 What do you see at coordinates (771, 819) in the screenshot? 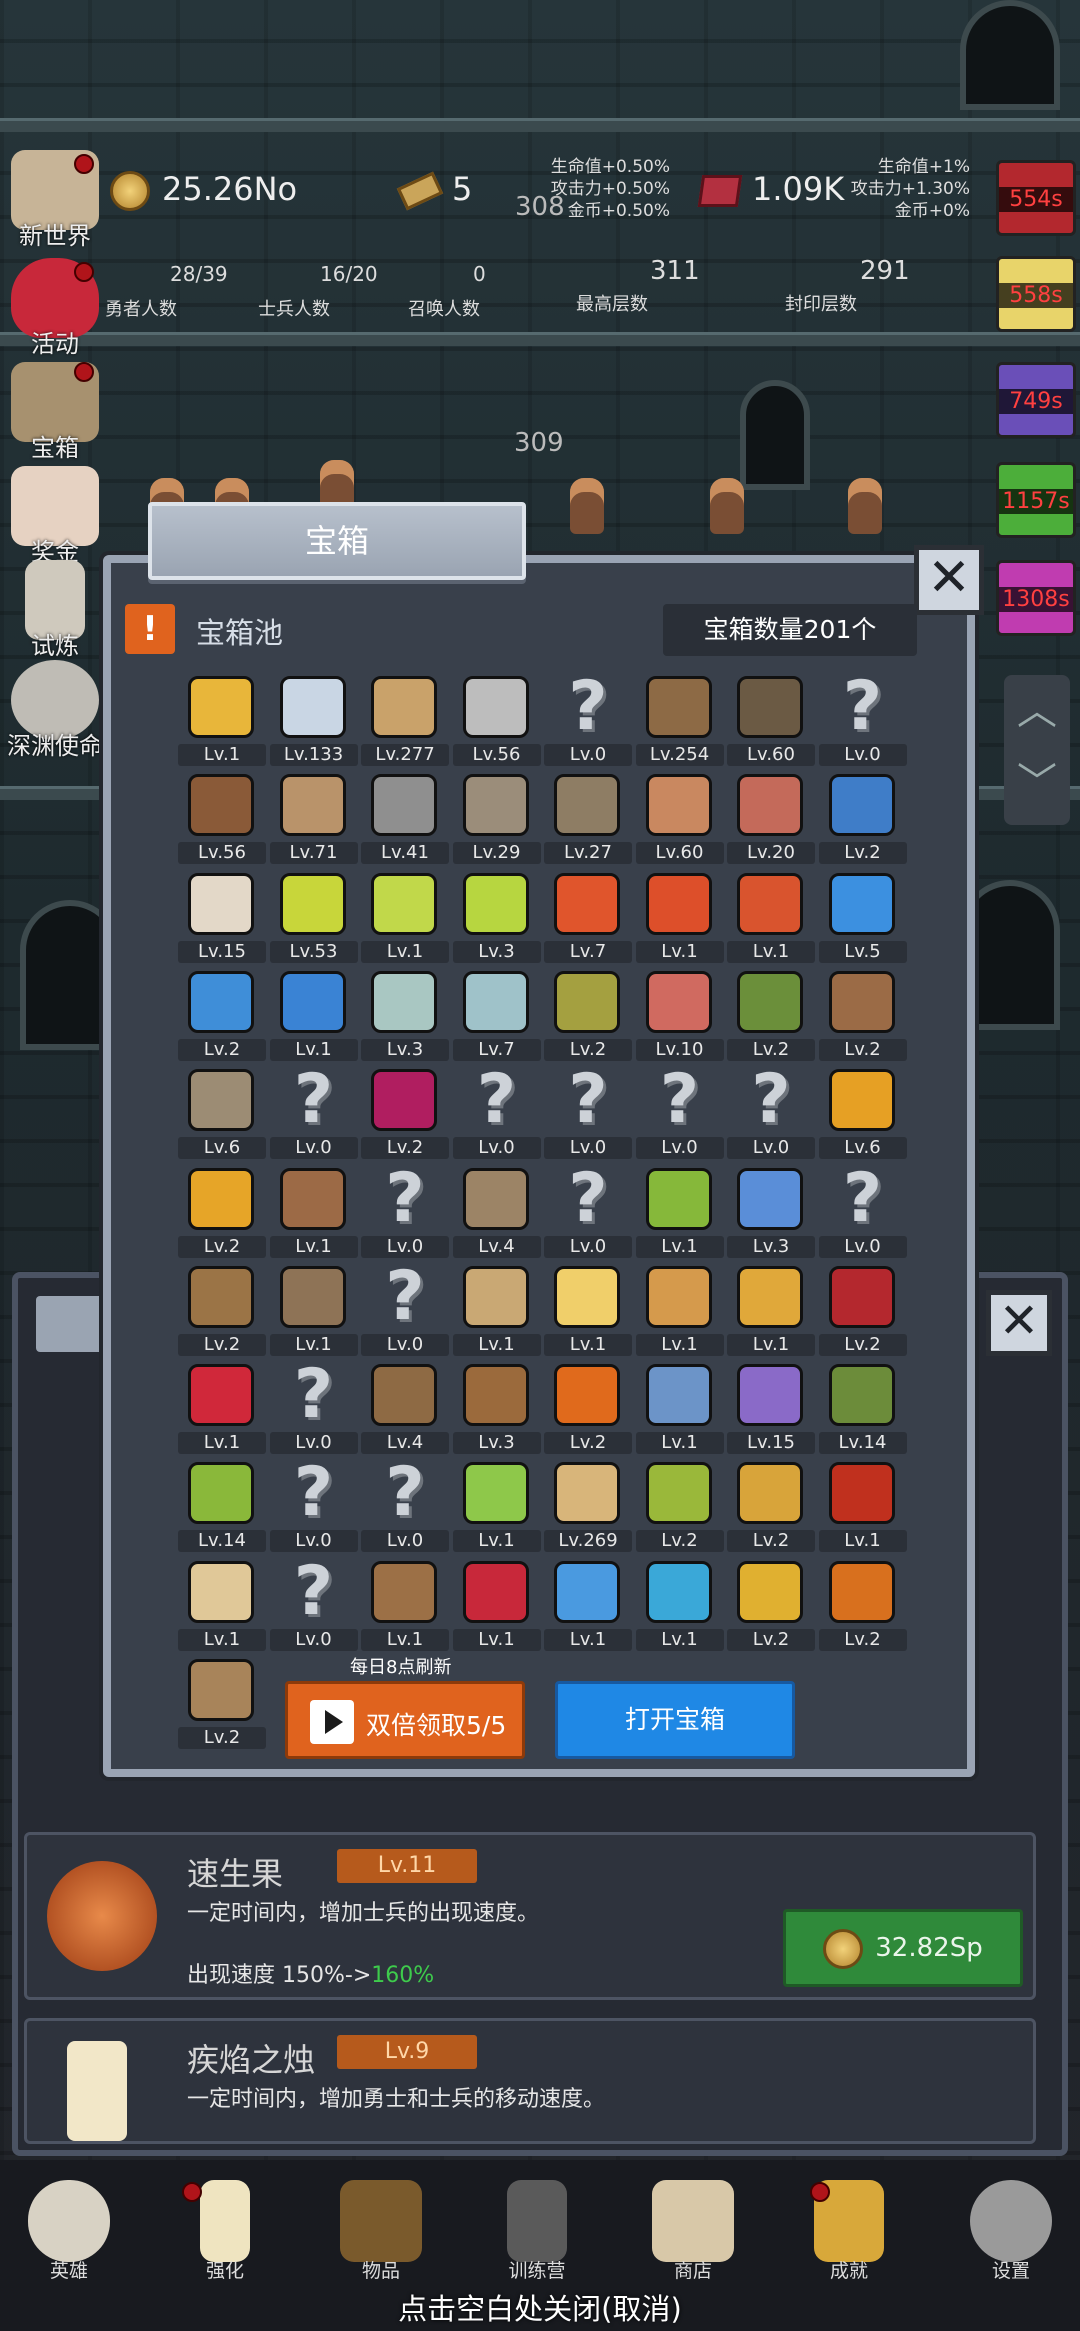
I see `chest-item: Lv.20` at bounding box center [771, 819].